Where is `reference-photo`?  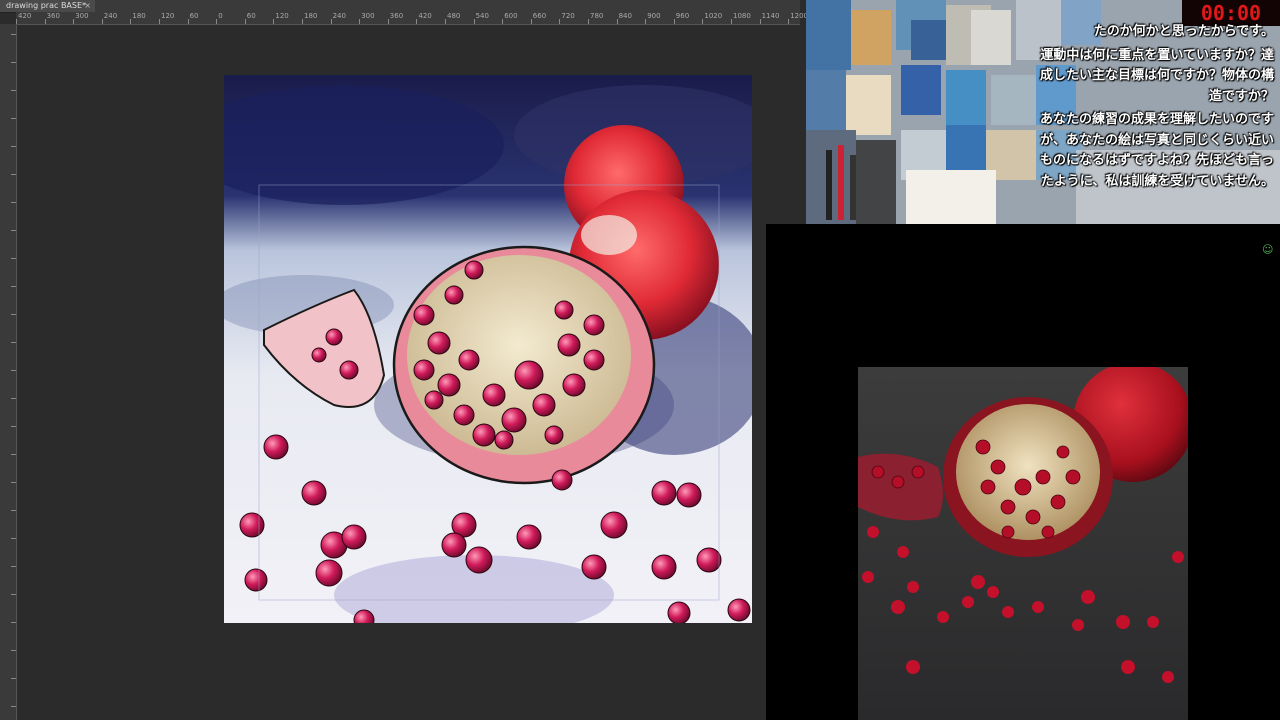
reference-photo is located at coordinates (1023, 543).